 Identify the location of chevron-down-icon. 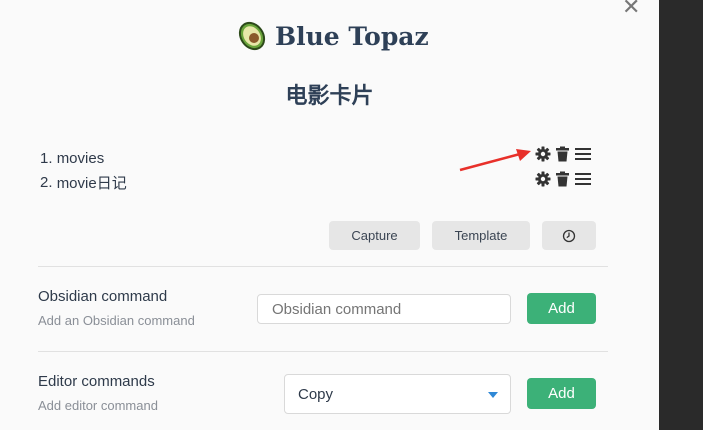
(493, 395).